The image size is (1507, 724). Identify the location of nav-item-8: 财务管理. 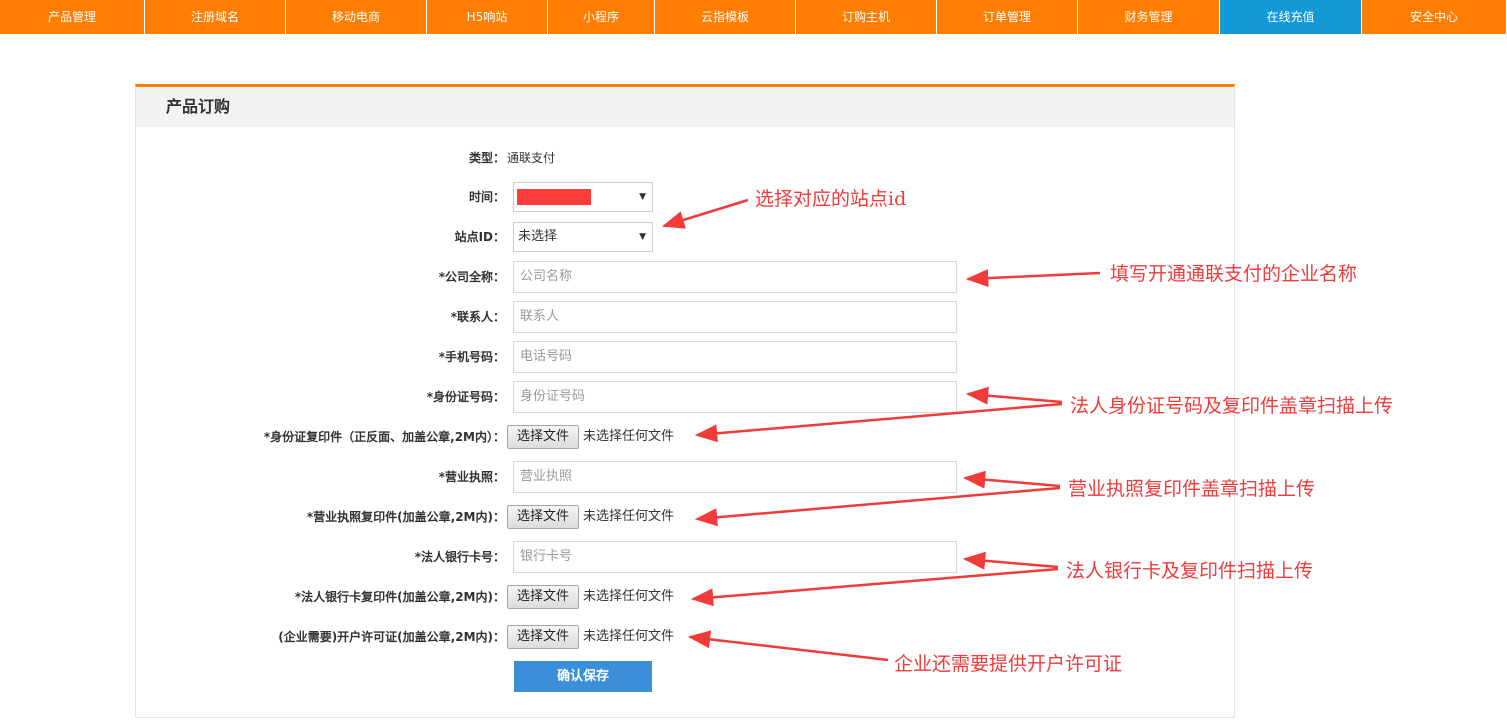
(1149, 17).